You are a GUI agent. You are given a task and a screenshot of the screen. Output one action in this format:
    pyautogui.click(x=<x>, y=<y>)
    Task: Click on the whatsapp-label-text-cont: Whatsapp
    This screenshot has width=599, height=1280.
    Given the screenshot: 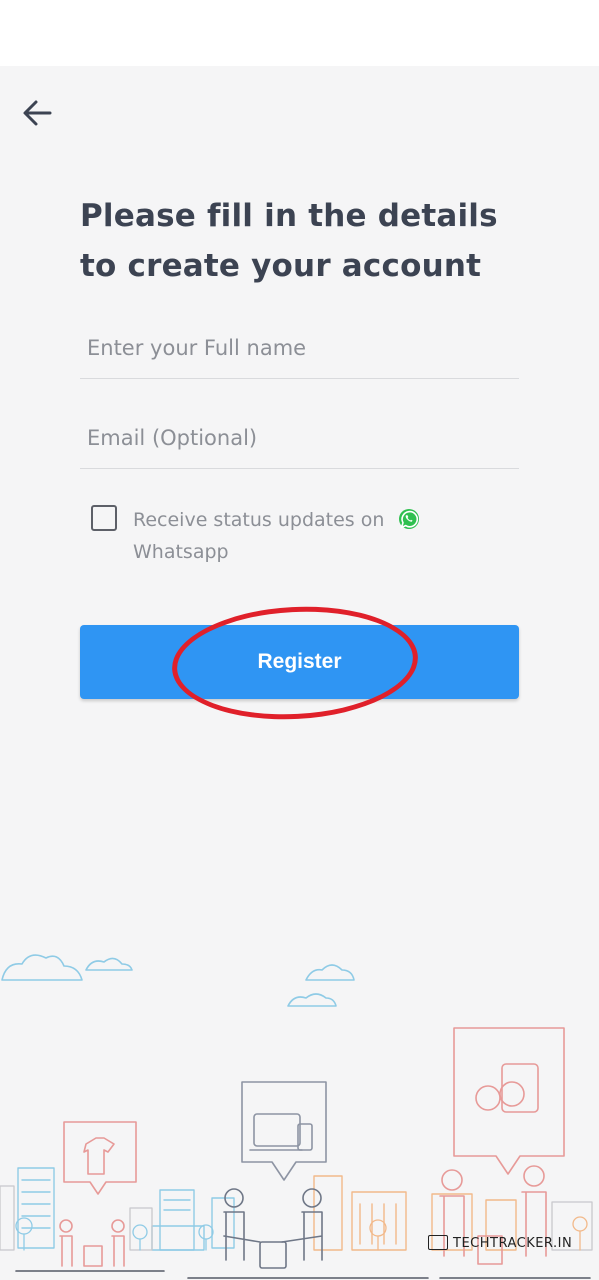 What is the action you would take?
    pyautogui.click(x=181, y=552)
    